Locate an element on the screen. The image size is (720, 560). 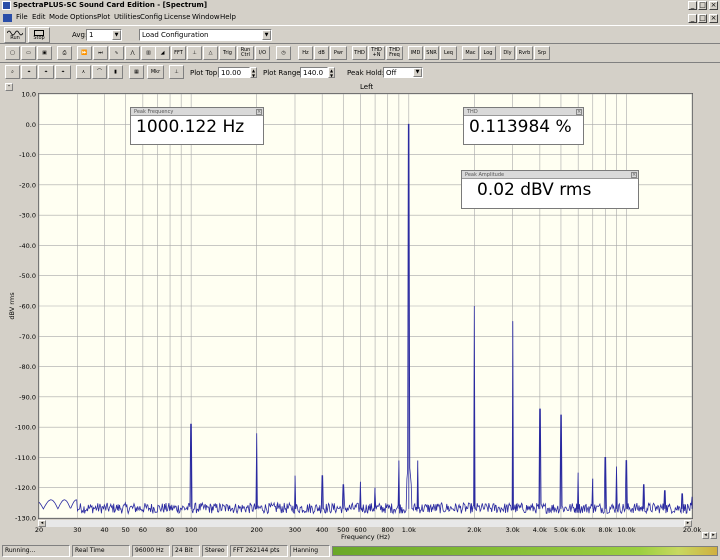
status-sample-rate: 96000 Hz is located at coordinates (151, 551).